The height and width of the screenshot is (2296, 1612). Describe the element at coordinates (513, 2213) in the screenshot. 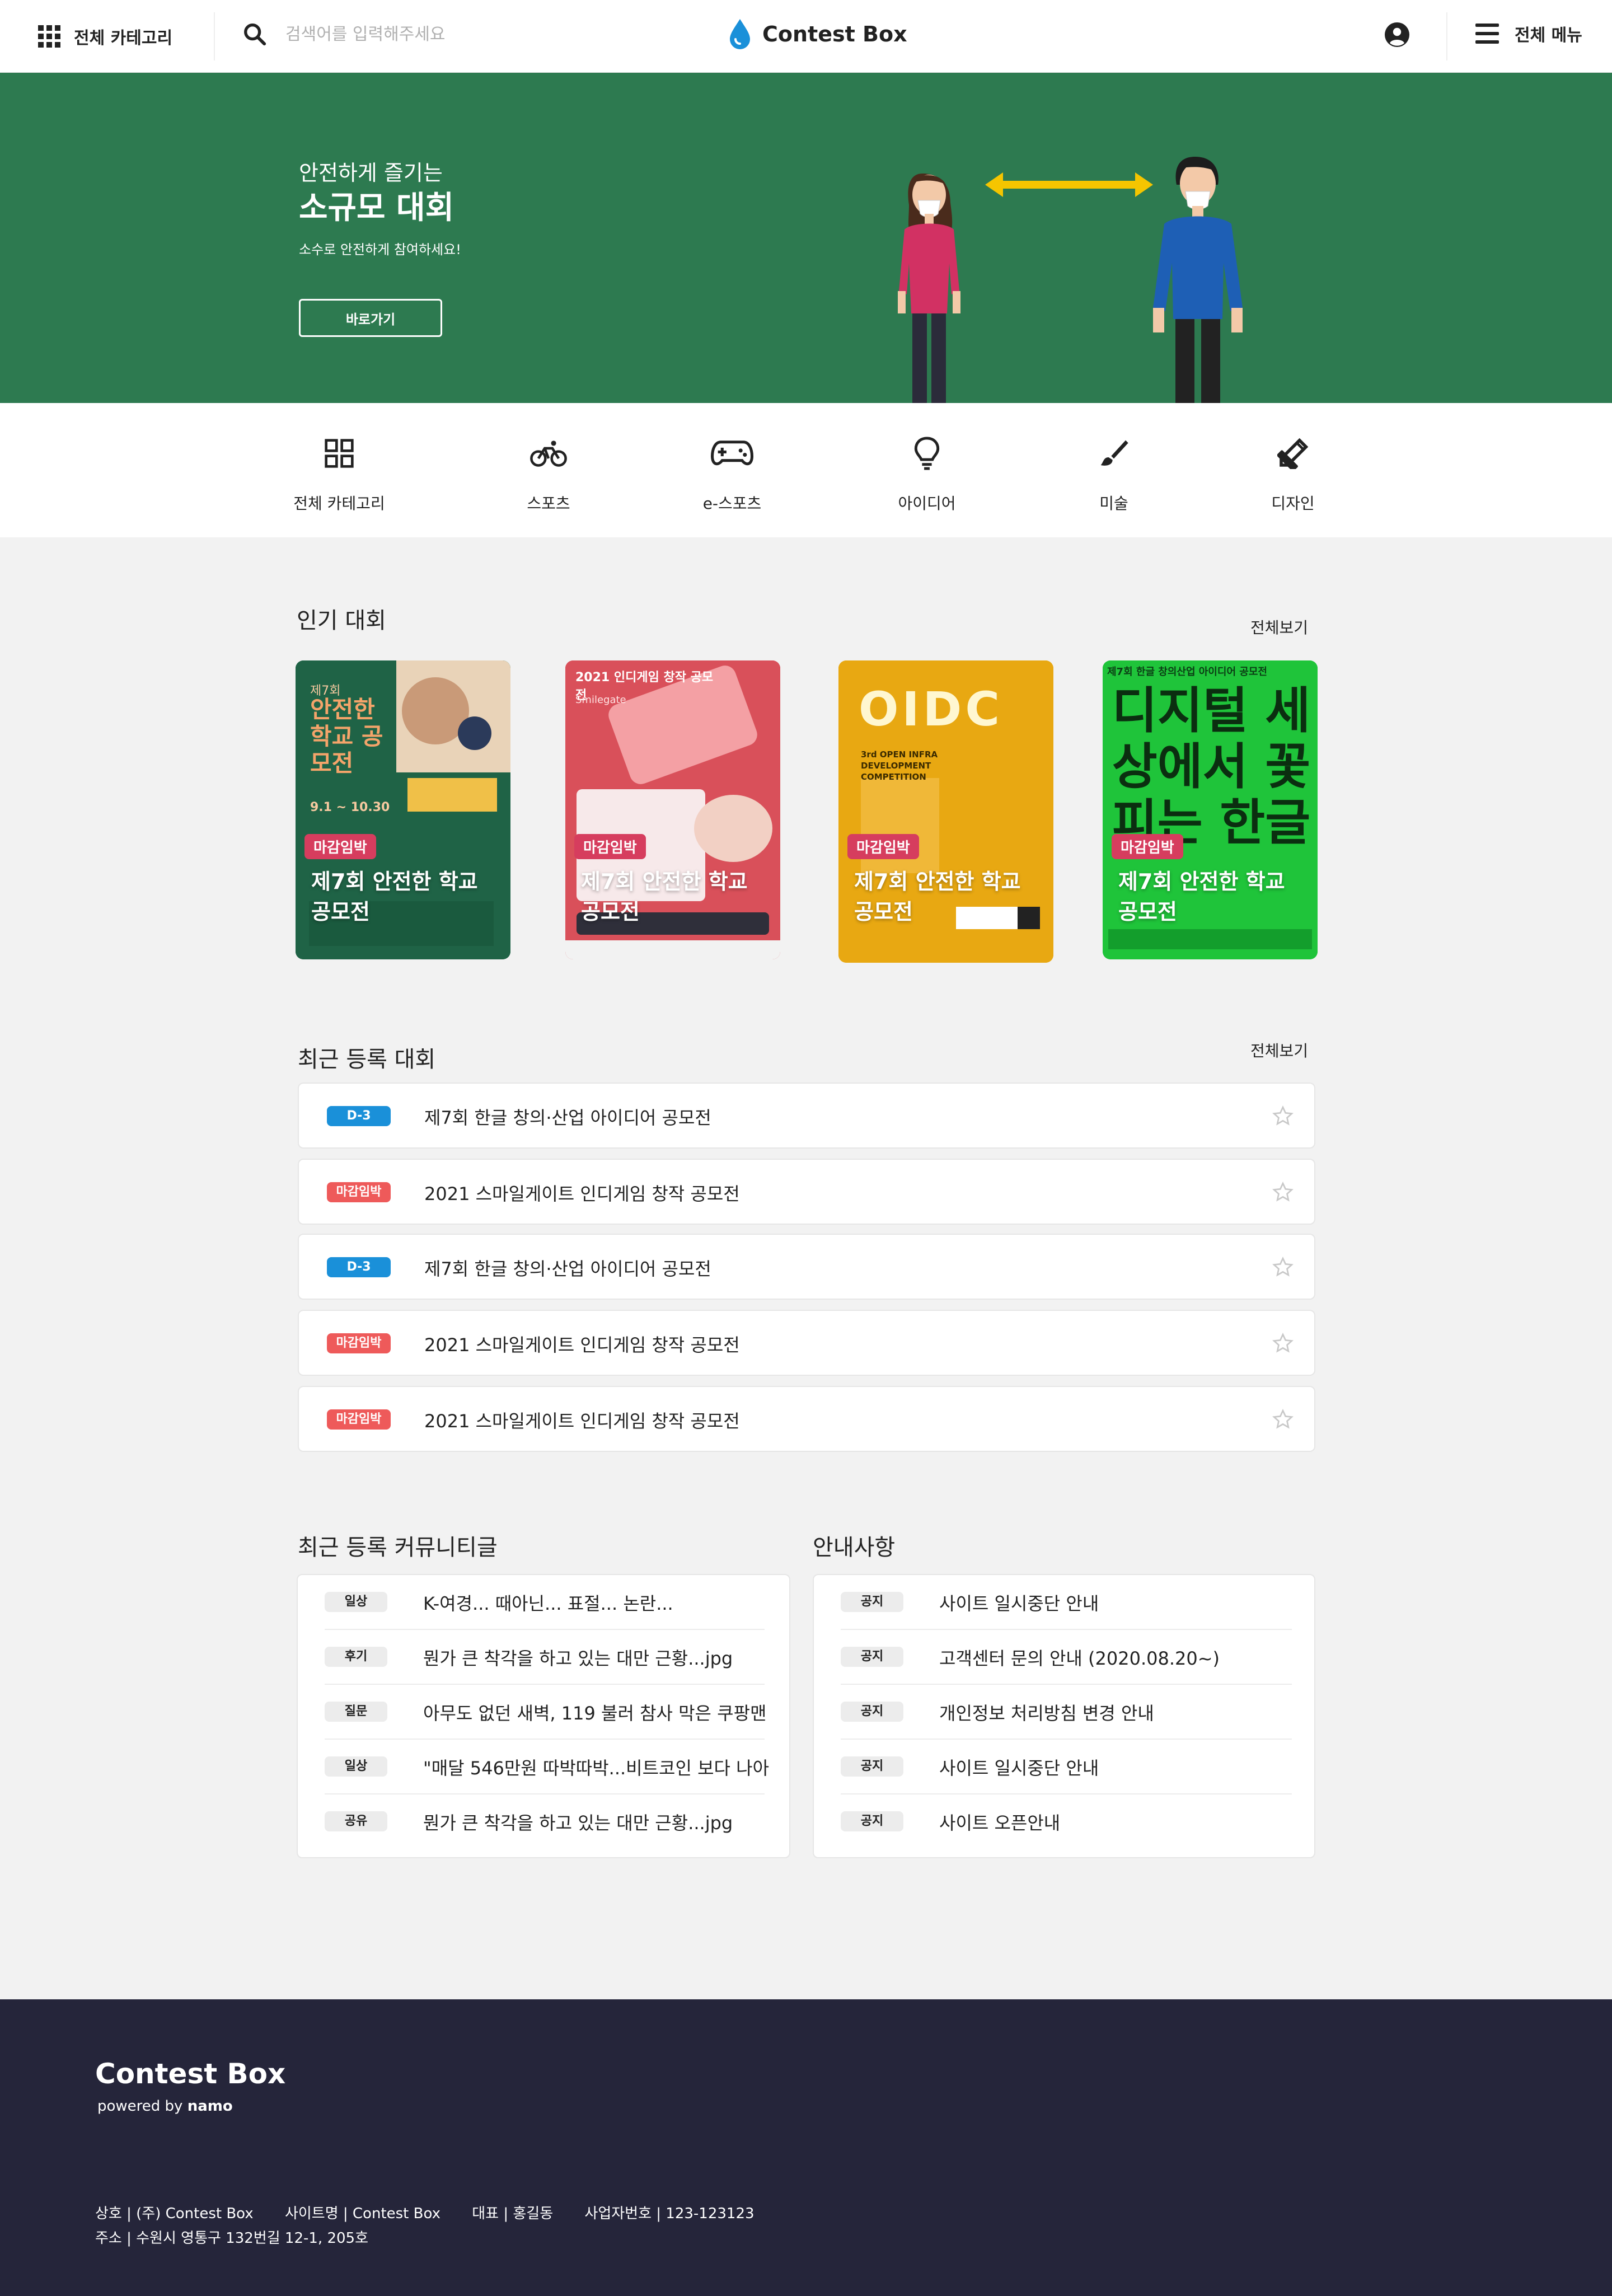

I see `ceo-name: 대표 | 홍길동` at that location.